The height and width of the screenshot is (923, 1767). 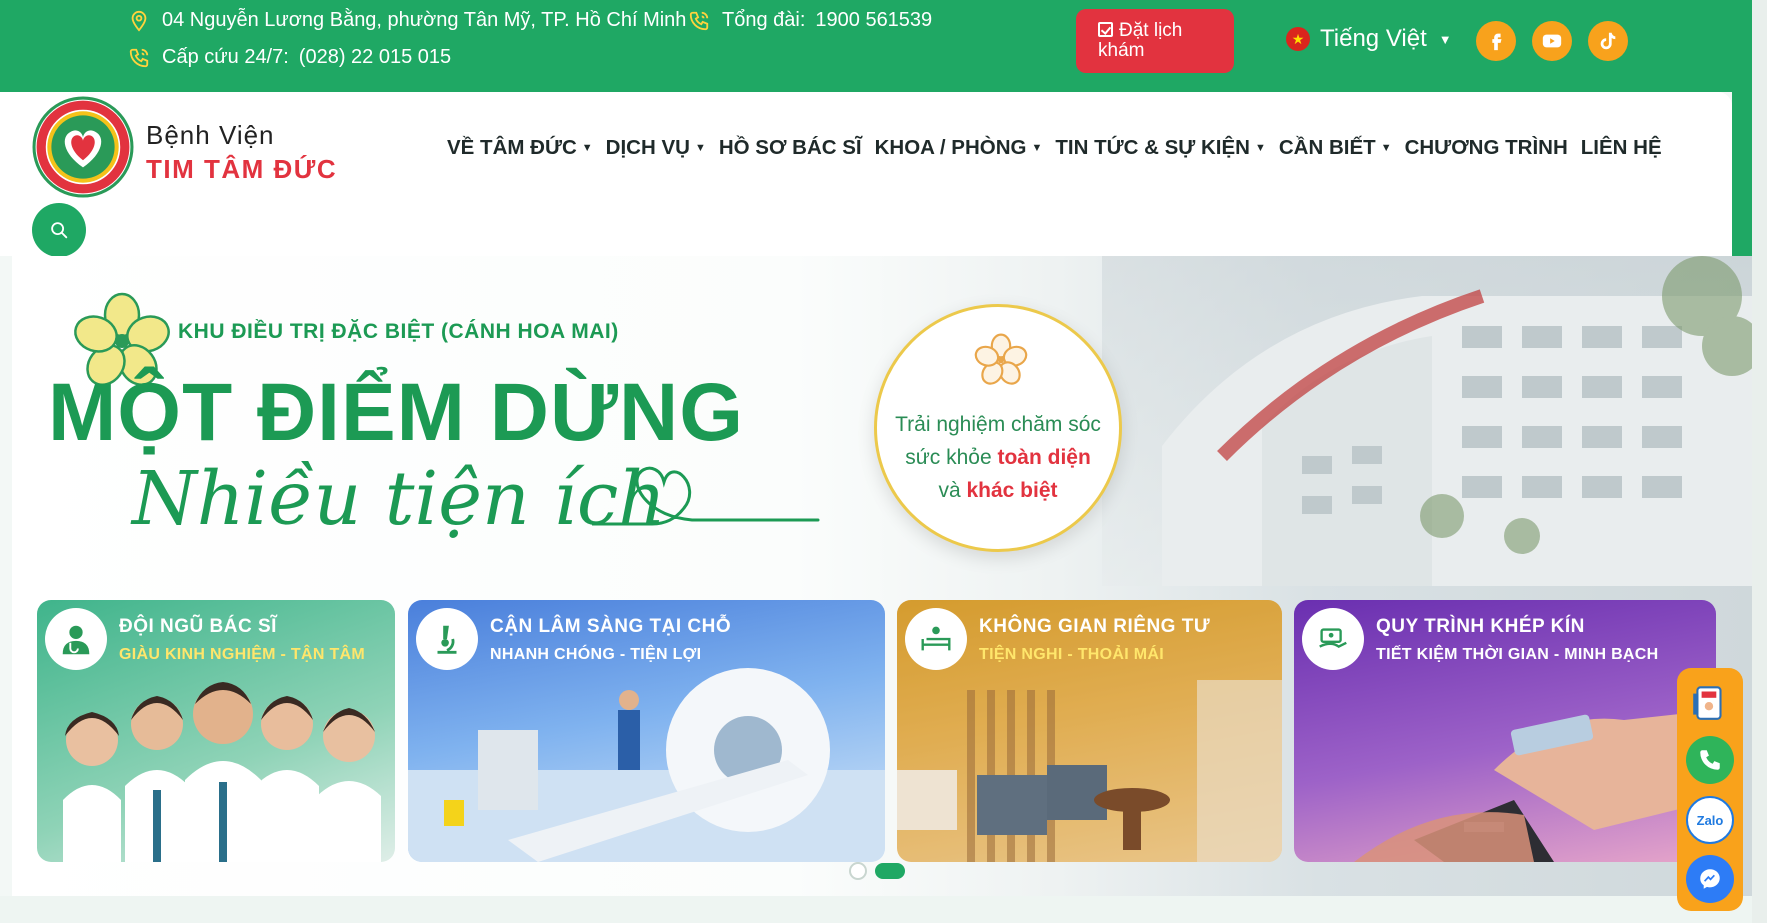 I want to click on microscope-icon, so click(x=447, y=639).